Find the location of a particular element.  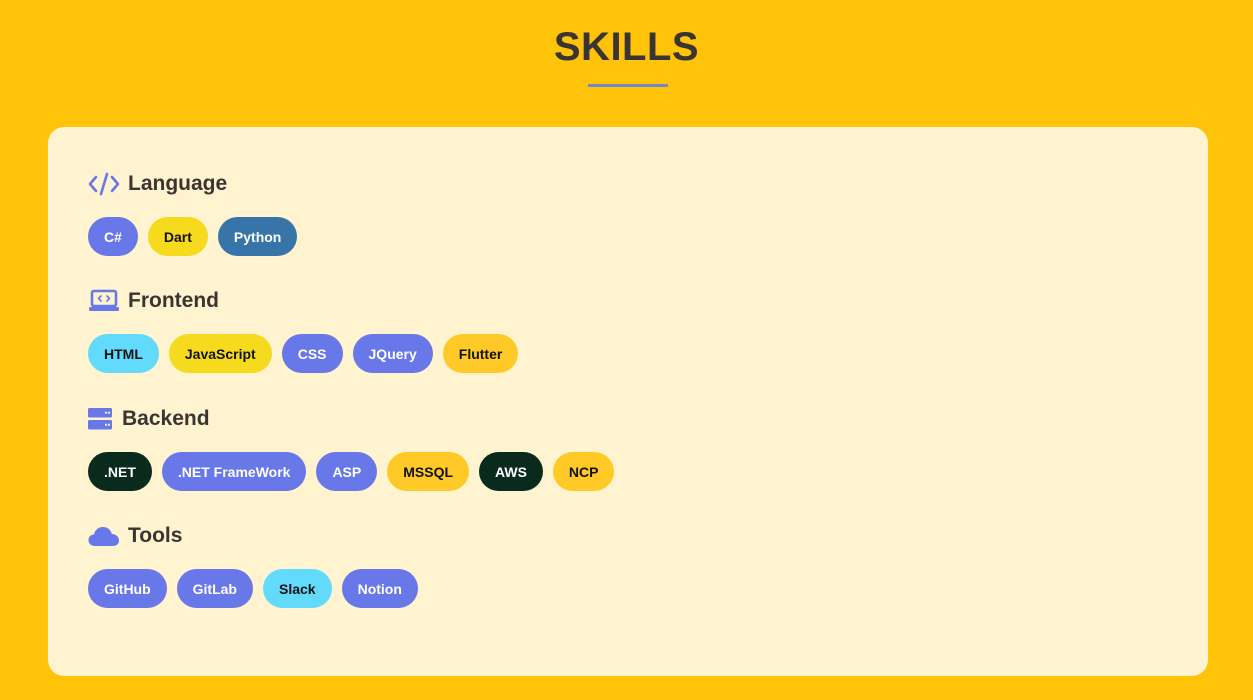

badge-list-language: C# Dart Python is located at coordinates (197, 236).